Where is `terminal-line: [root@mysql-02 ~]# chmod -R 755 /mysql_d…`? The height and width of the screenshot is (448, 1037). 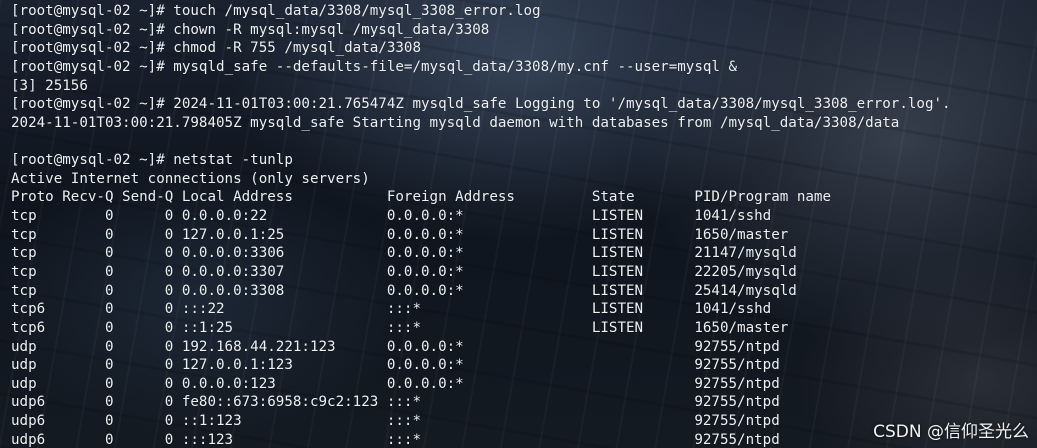 terminal-line: [root@mysql-02 ~]# chmod -R 755 /mysql_d… is located at coordinates (216, 48).